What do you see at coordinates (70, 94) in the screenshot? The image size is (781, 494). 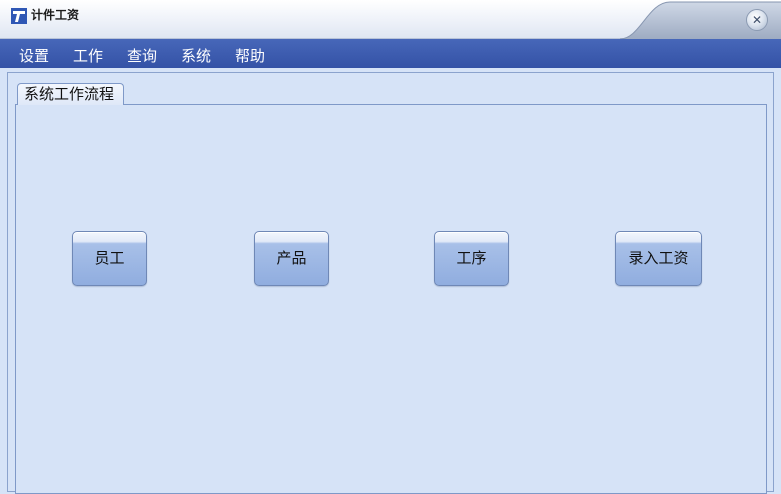 I see `tab-system-workflow: 系统工作流程` at bounding box center [70, 94].